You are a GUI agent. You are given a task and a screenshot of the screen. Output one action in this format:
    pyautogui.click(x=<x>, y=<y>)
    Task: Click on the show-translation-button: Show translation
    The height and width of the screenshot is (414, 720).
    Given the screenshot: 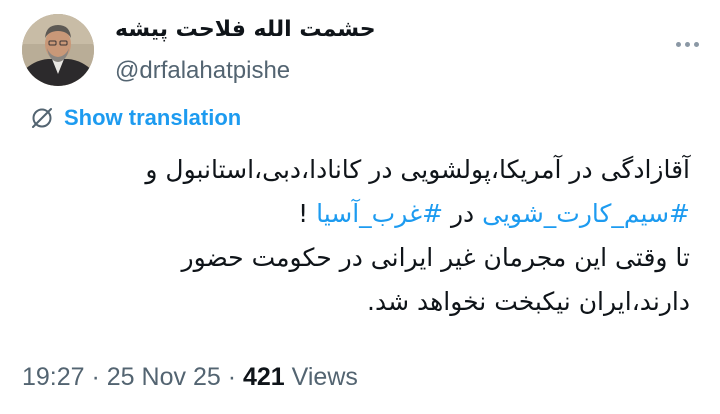 What is the action you would take?
    pyautogui.click(x=135, y=118)
    